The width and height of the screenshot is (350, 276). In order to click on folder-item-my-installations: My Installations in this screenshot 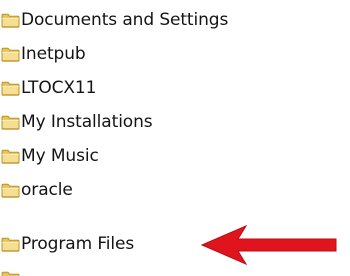, I will do `click(76, 122)`.